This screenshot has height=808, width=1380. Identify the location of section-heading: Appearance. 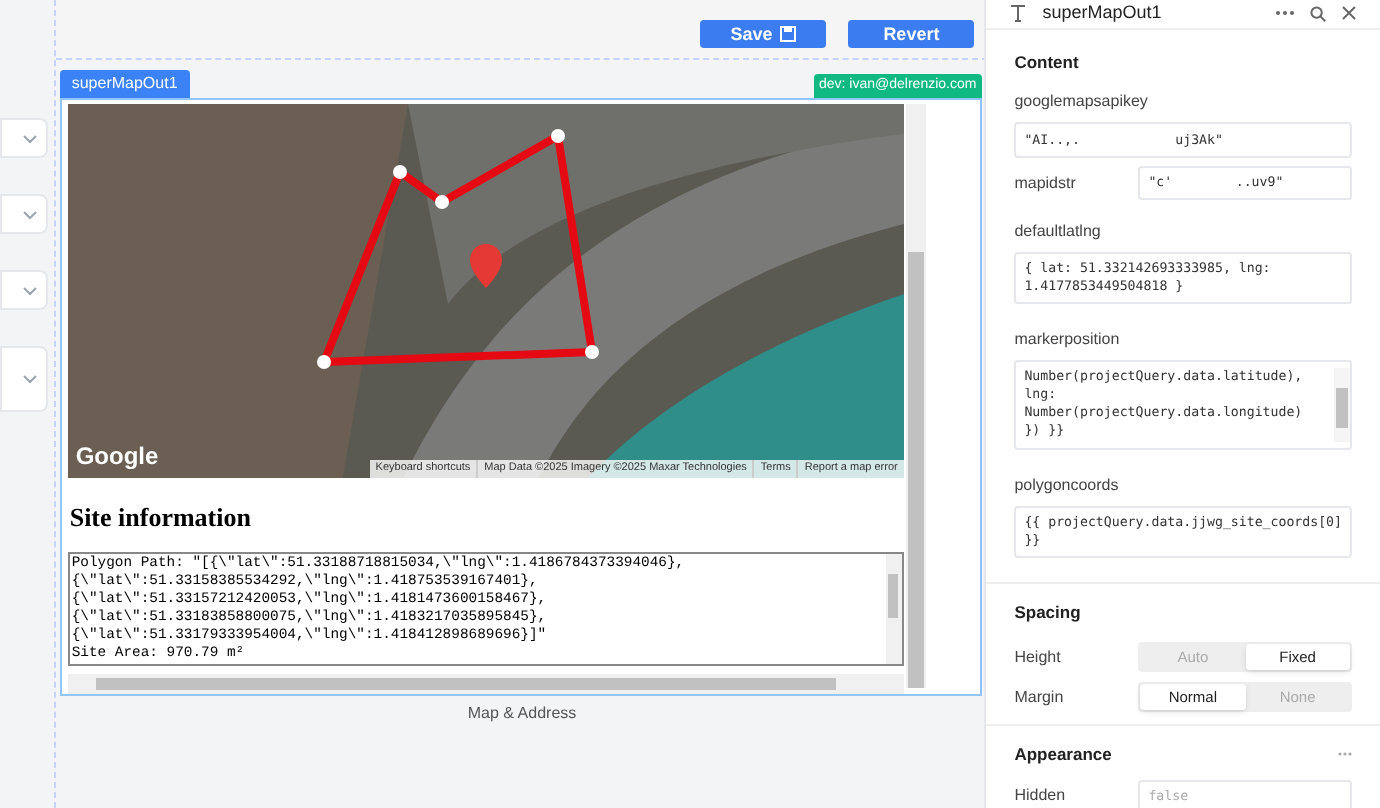
(1063, 755).